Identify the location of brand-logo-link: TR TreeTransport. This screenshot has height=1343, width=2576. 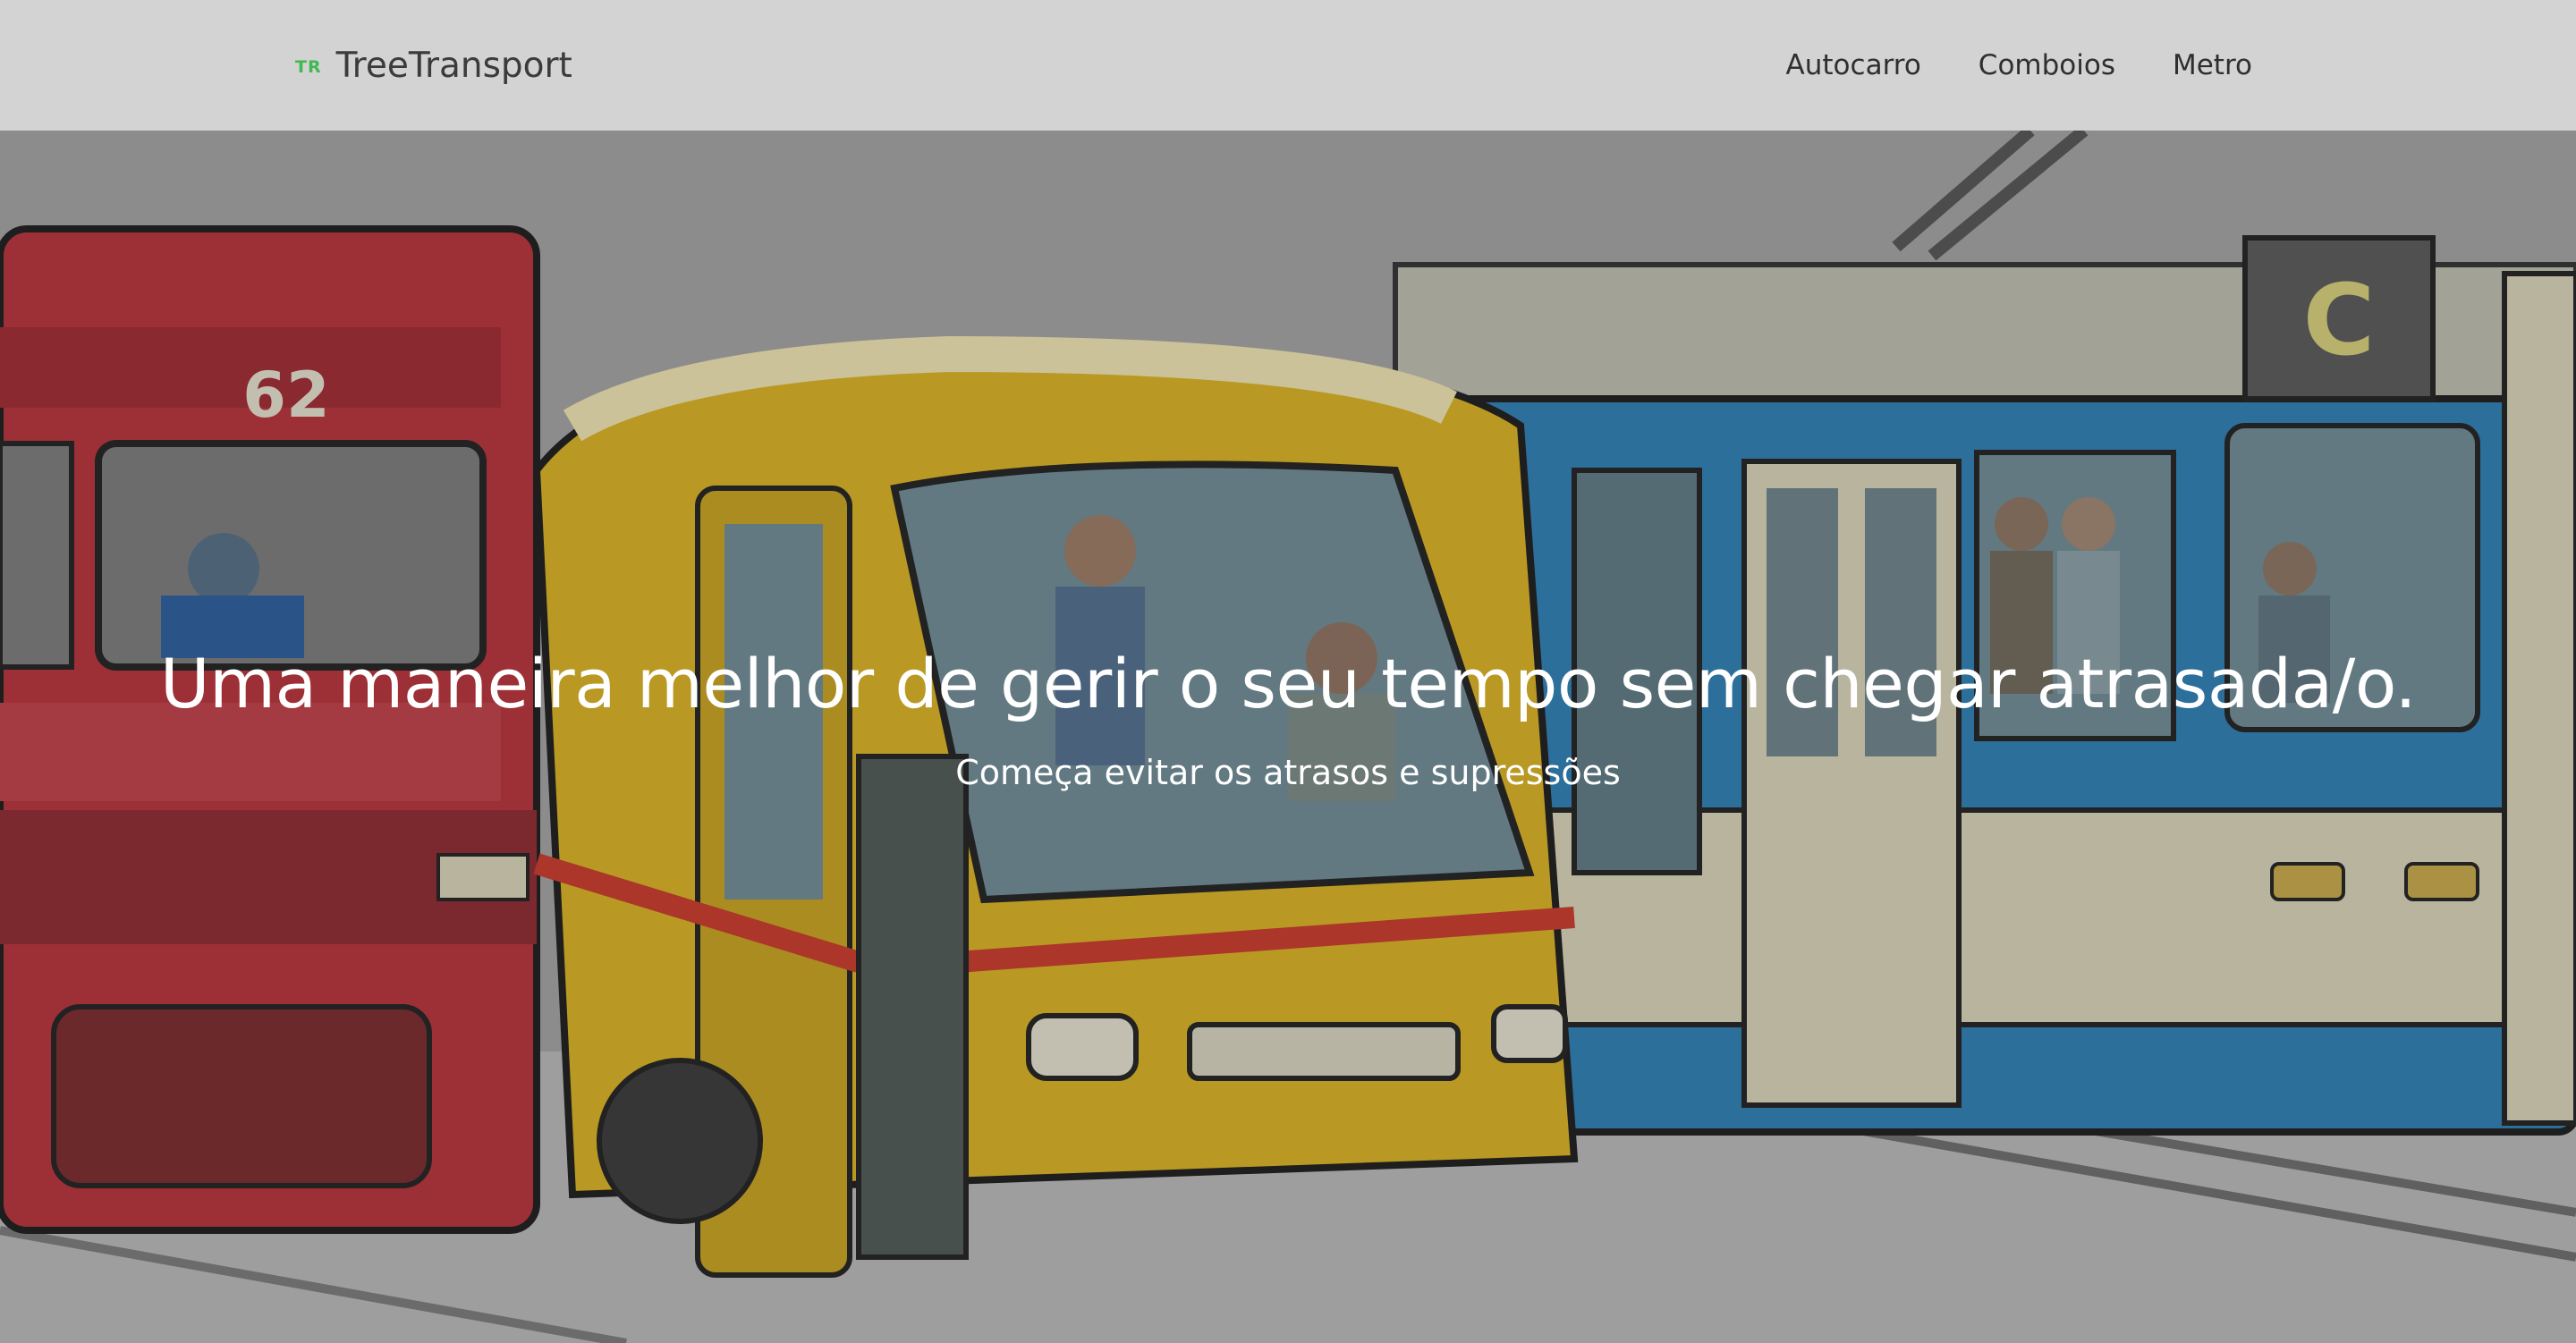
(433, 65).